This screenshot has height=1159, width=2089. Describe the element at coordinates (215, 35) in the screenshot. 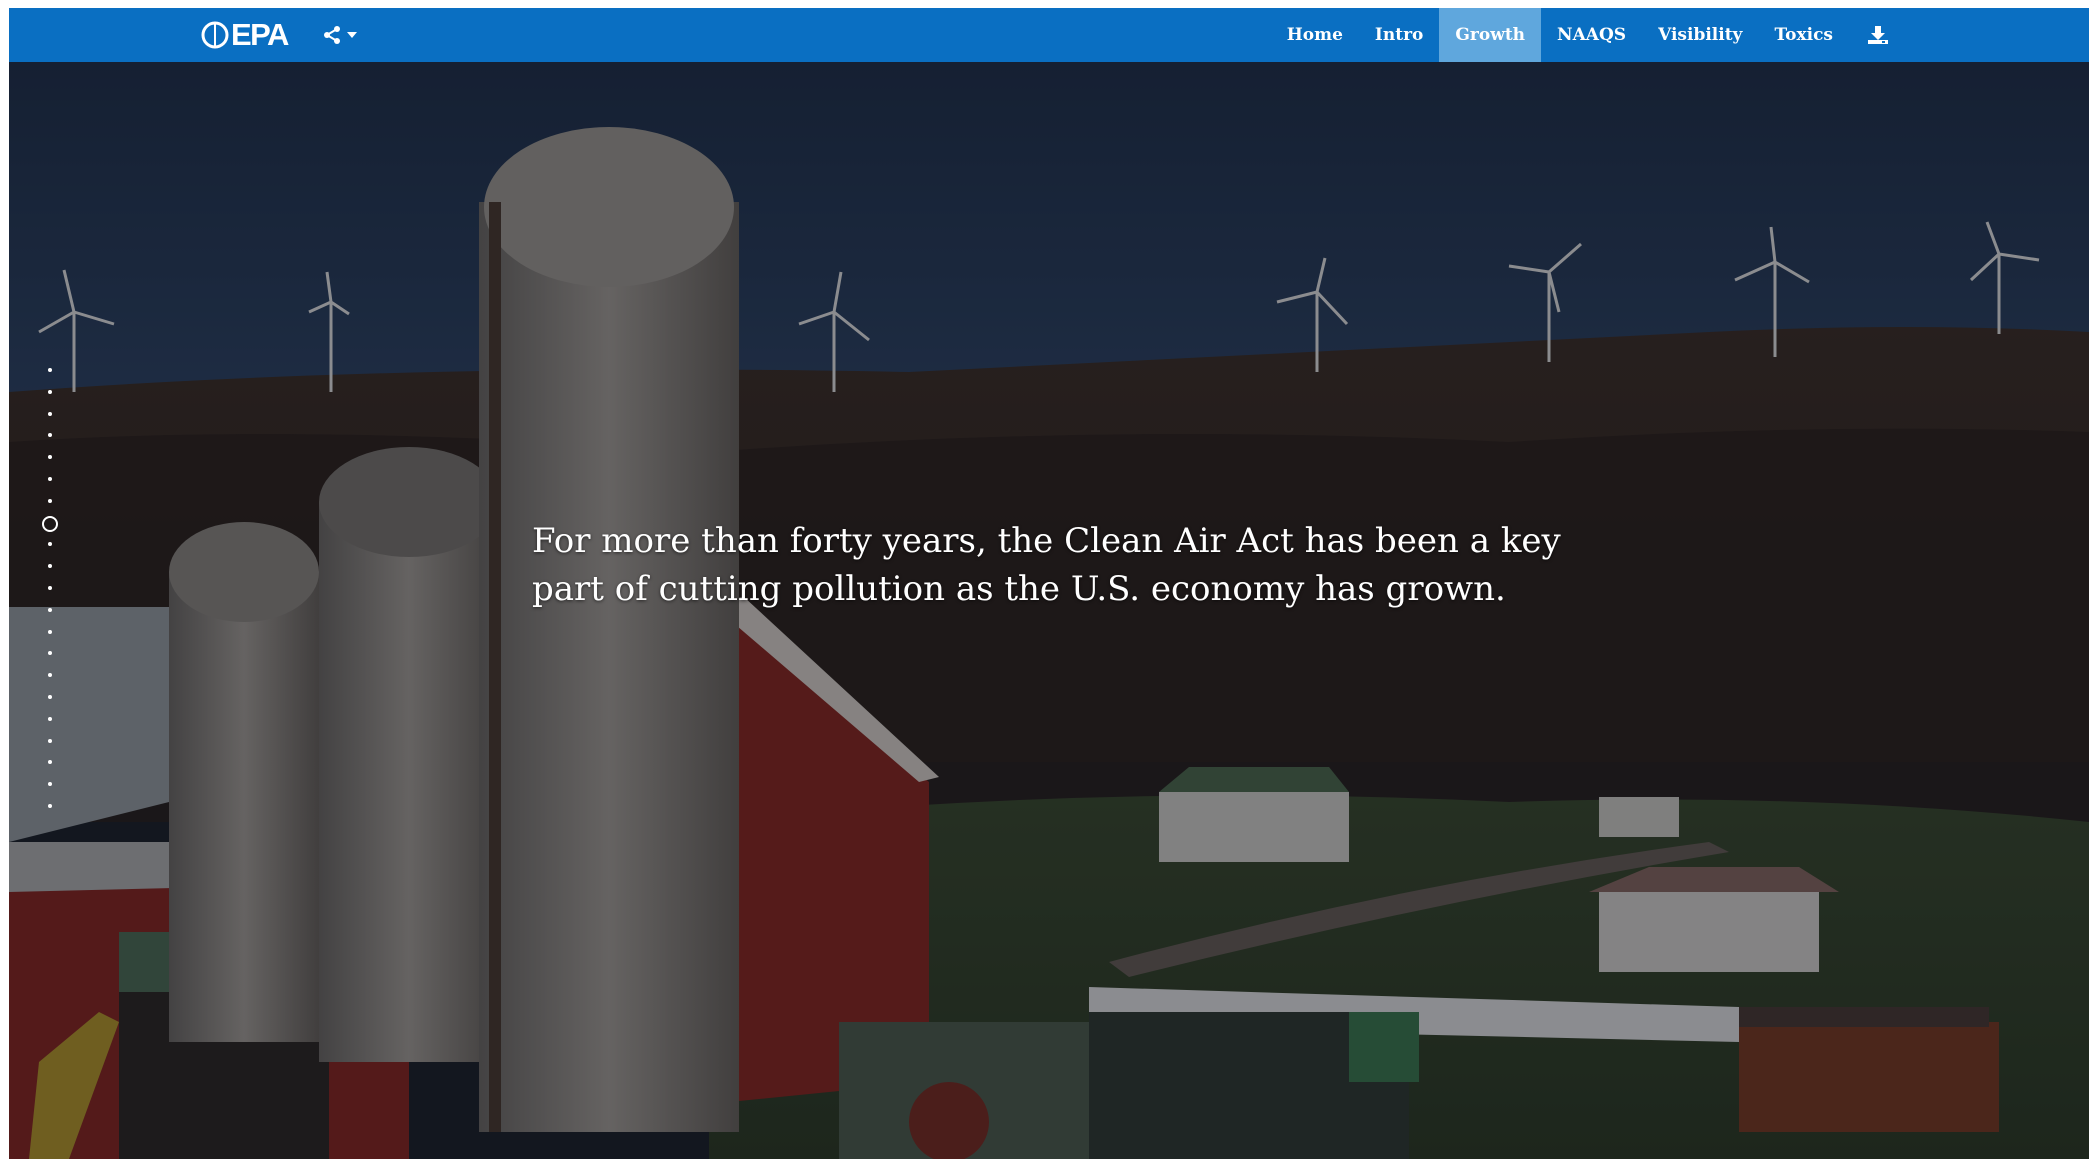

I see `epa-flower-icon` at that location.